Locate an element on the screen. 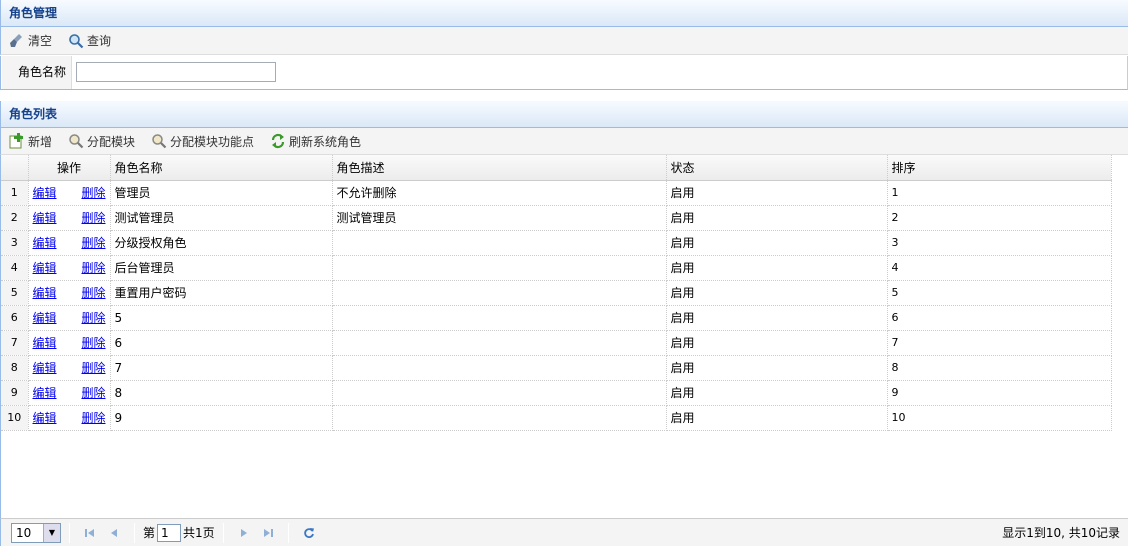  table-row: 9 编辑 删除 8 启用 9 is located at coordinates (556, 393).